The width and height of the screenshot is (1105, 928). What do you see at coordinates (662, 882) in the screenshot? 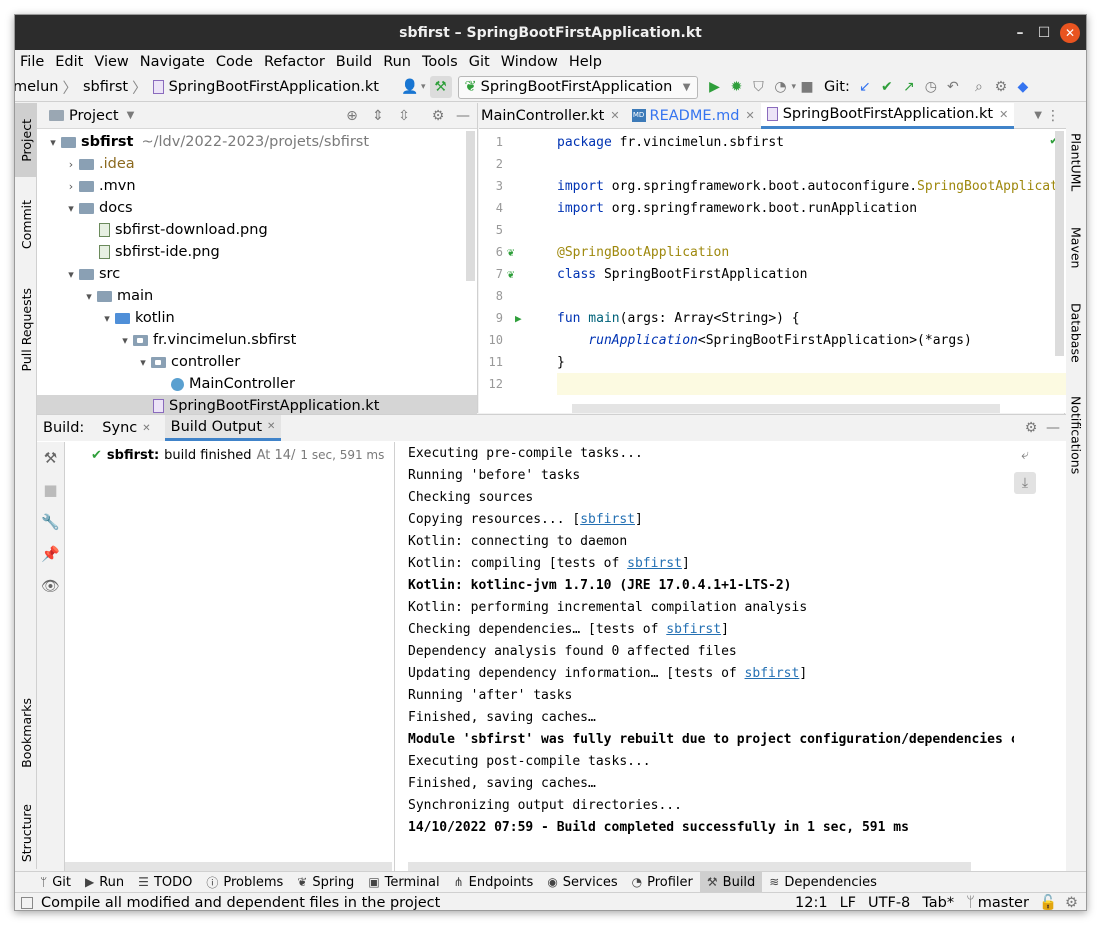
I see `tool-window-profiler: ◔ Profiler` at bounding box center [662, 882].